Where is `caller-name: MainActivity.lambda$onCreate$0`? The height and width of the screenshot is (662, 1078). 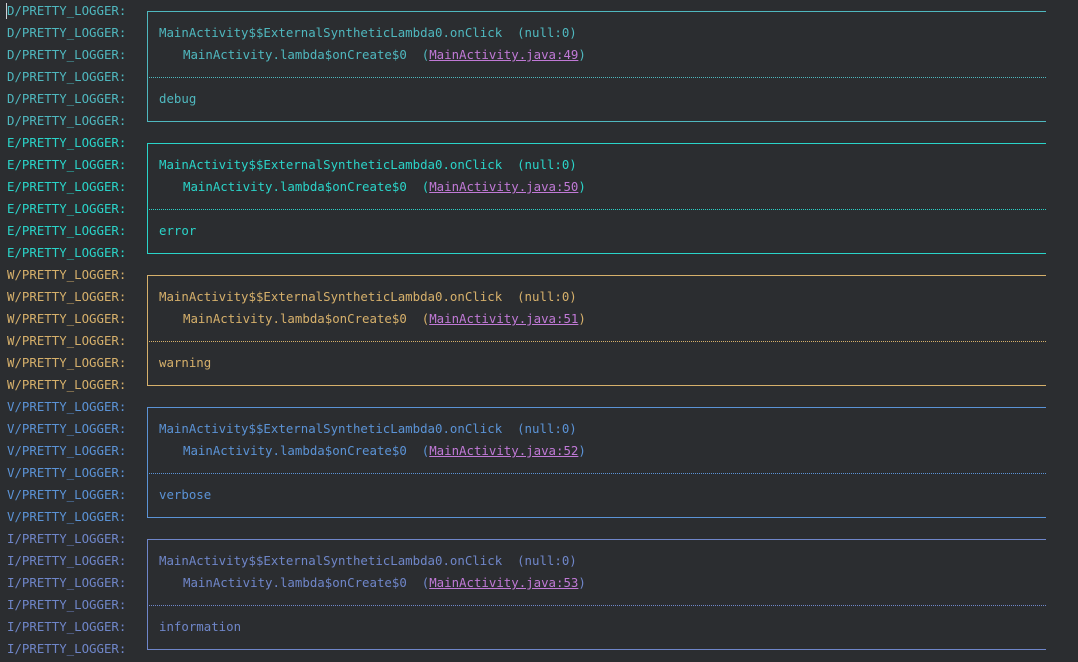
caller-name: MainActivity.lambda$onCreate$0 is located at coordinates (295, 54).